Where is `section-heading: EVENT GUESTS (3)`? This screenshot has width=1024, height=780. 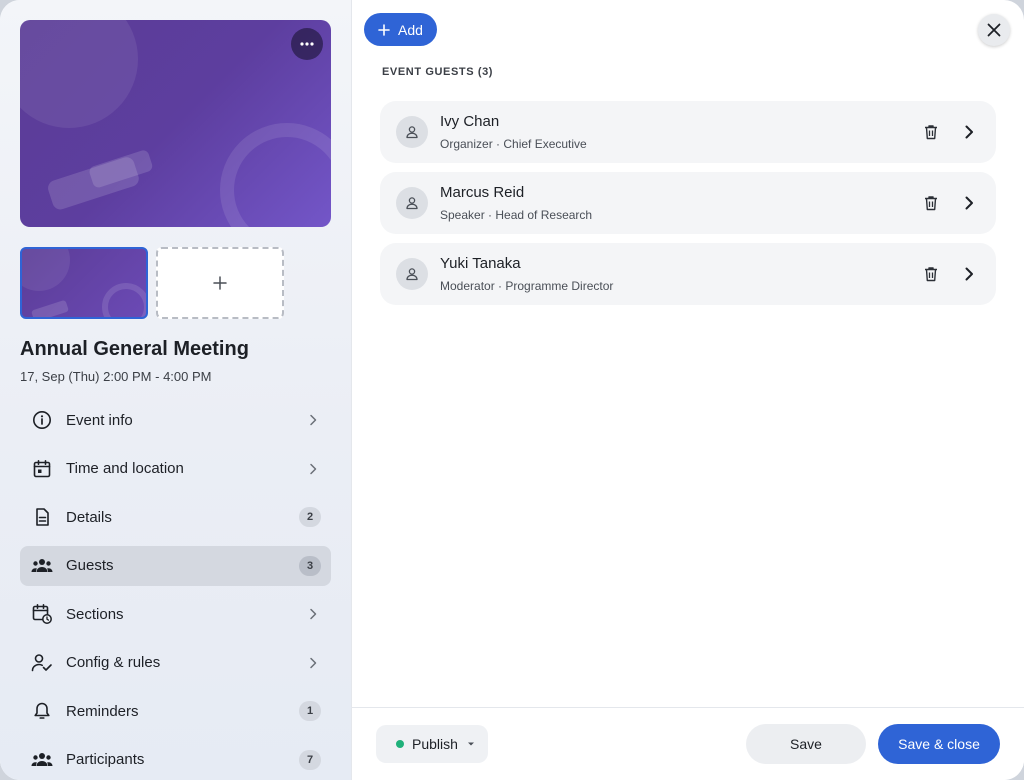 section-heading: EVENT GUESTS (3) is located at coordinates (438, 72).